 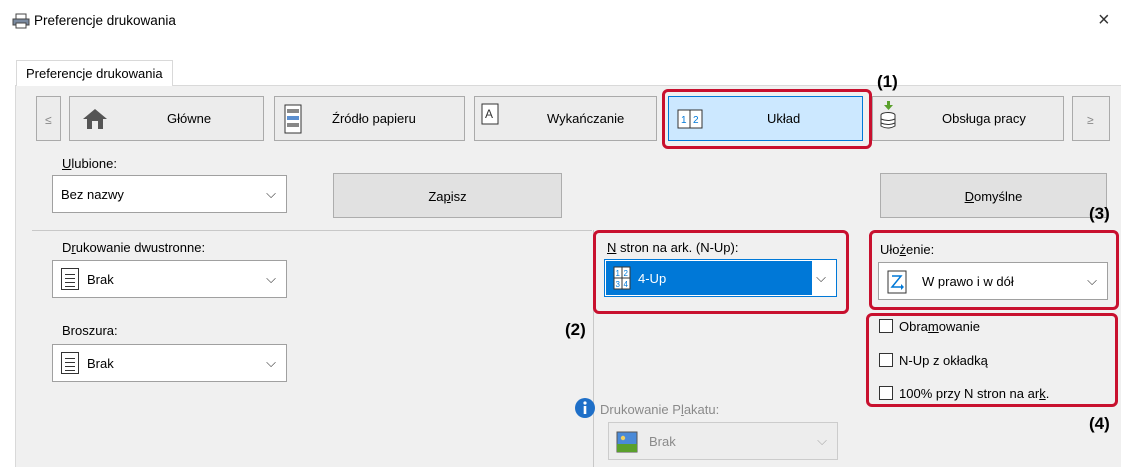 What do you see at coordinates (709, 278) in the screenshot?
I see `nup-selected-highlight` at bounding box center [709, 278].